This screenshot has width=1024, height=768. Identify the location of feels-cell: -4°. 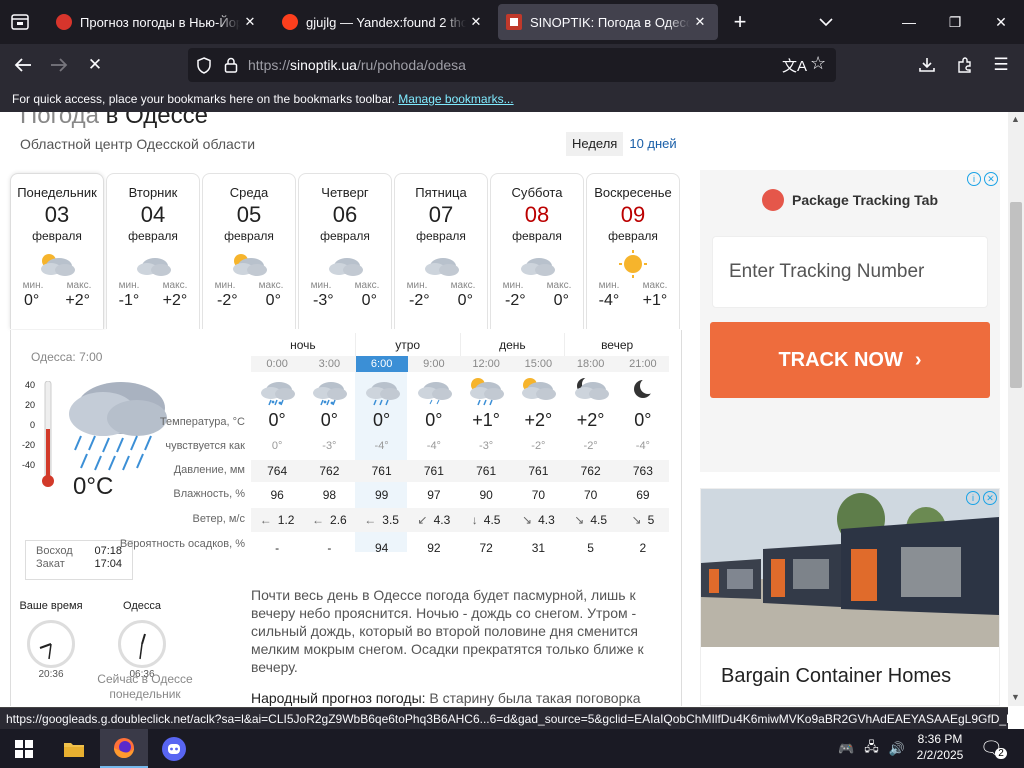
(381, 446).